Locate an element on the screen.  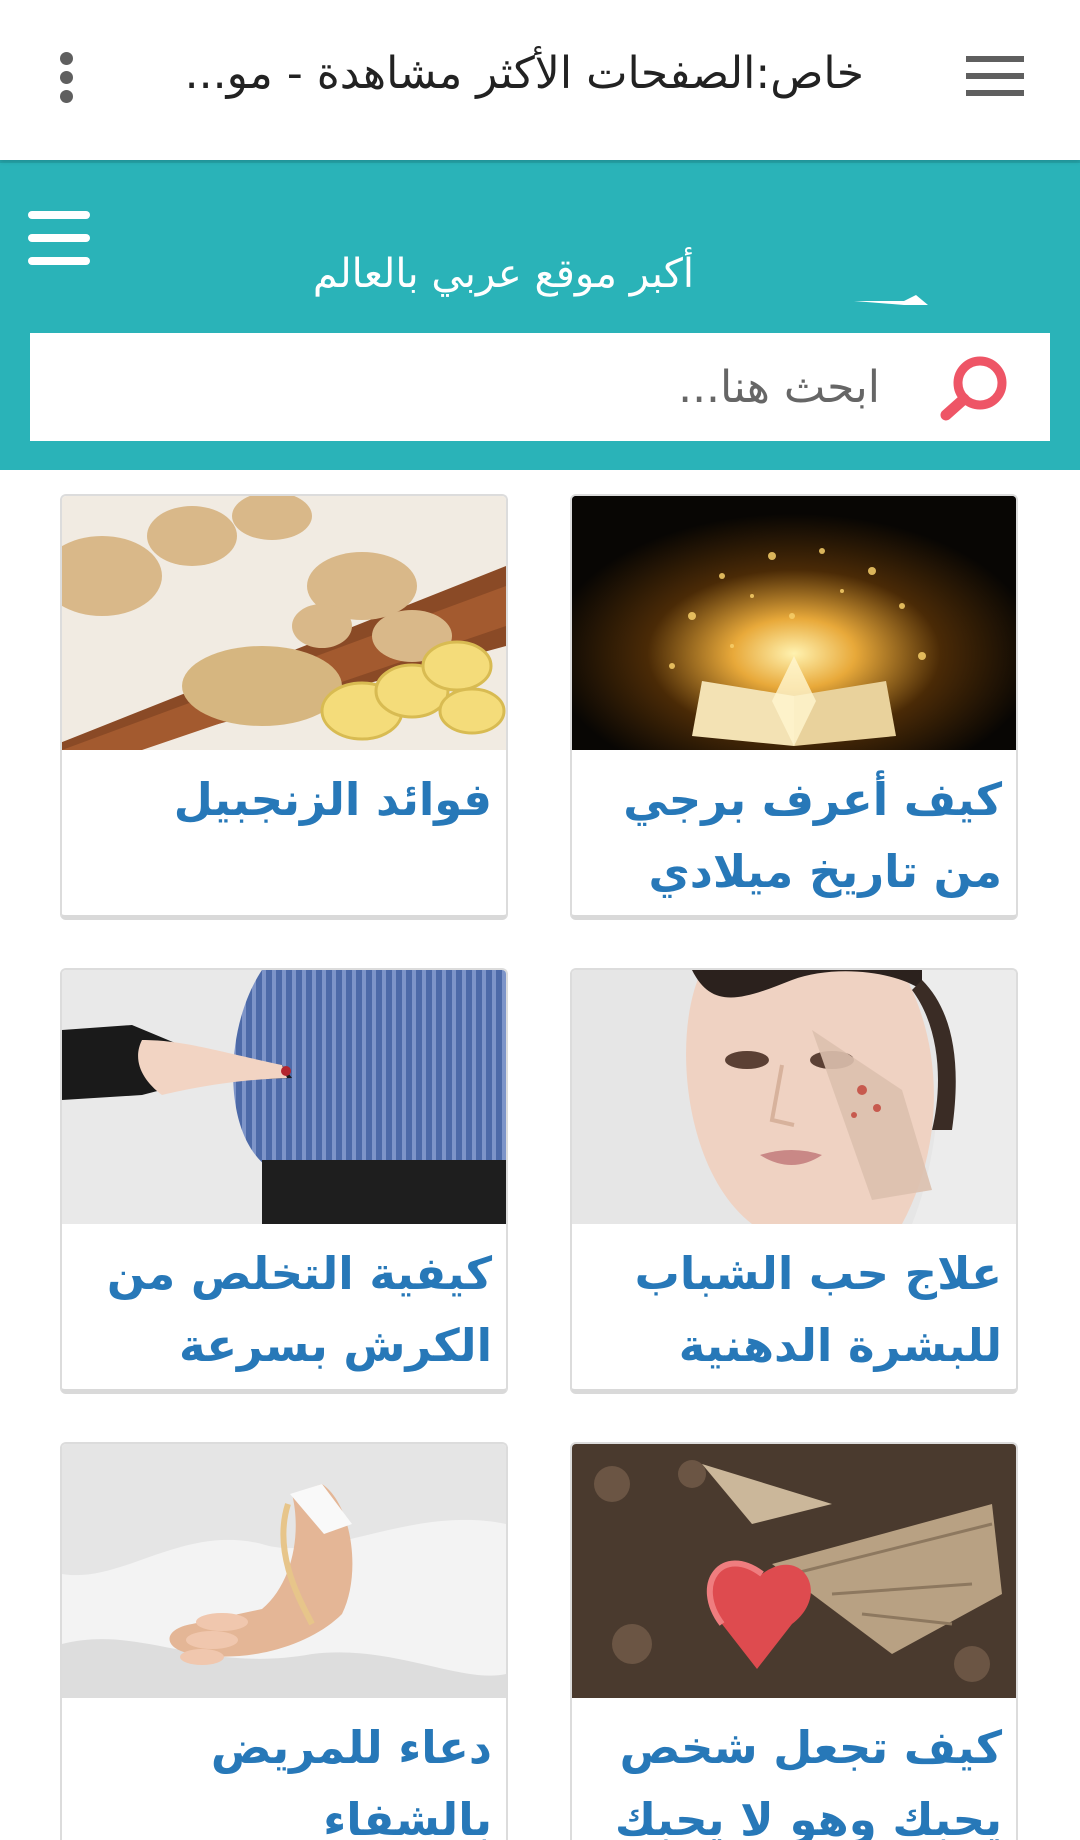
hamburger-icon is located at coordinates (995, 77).